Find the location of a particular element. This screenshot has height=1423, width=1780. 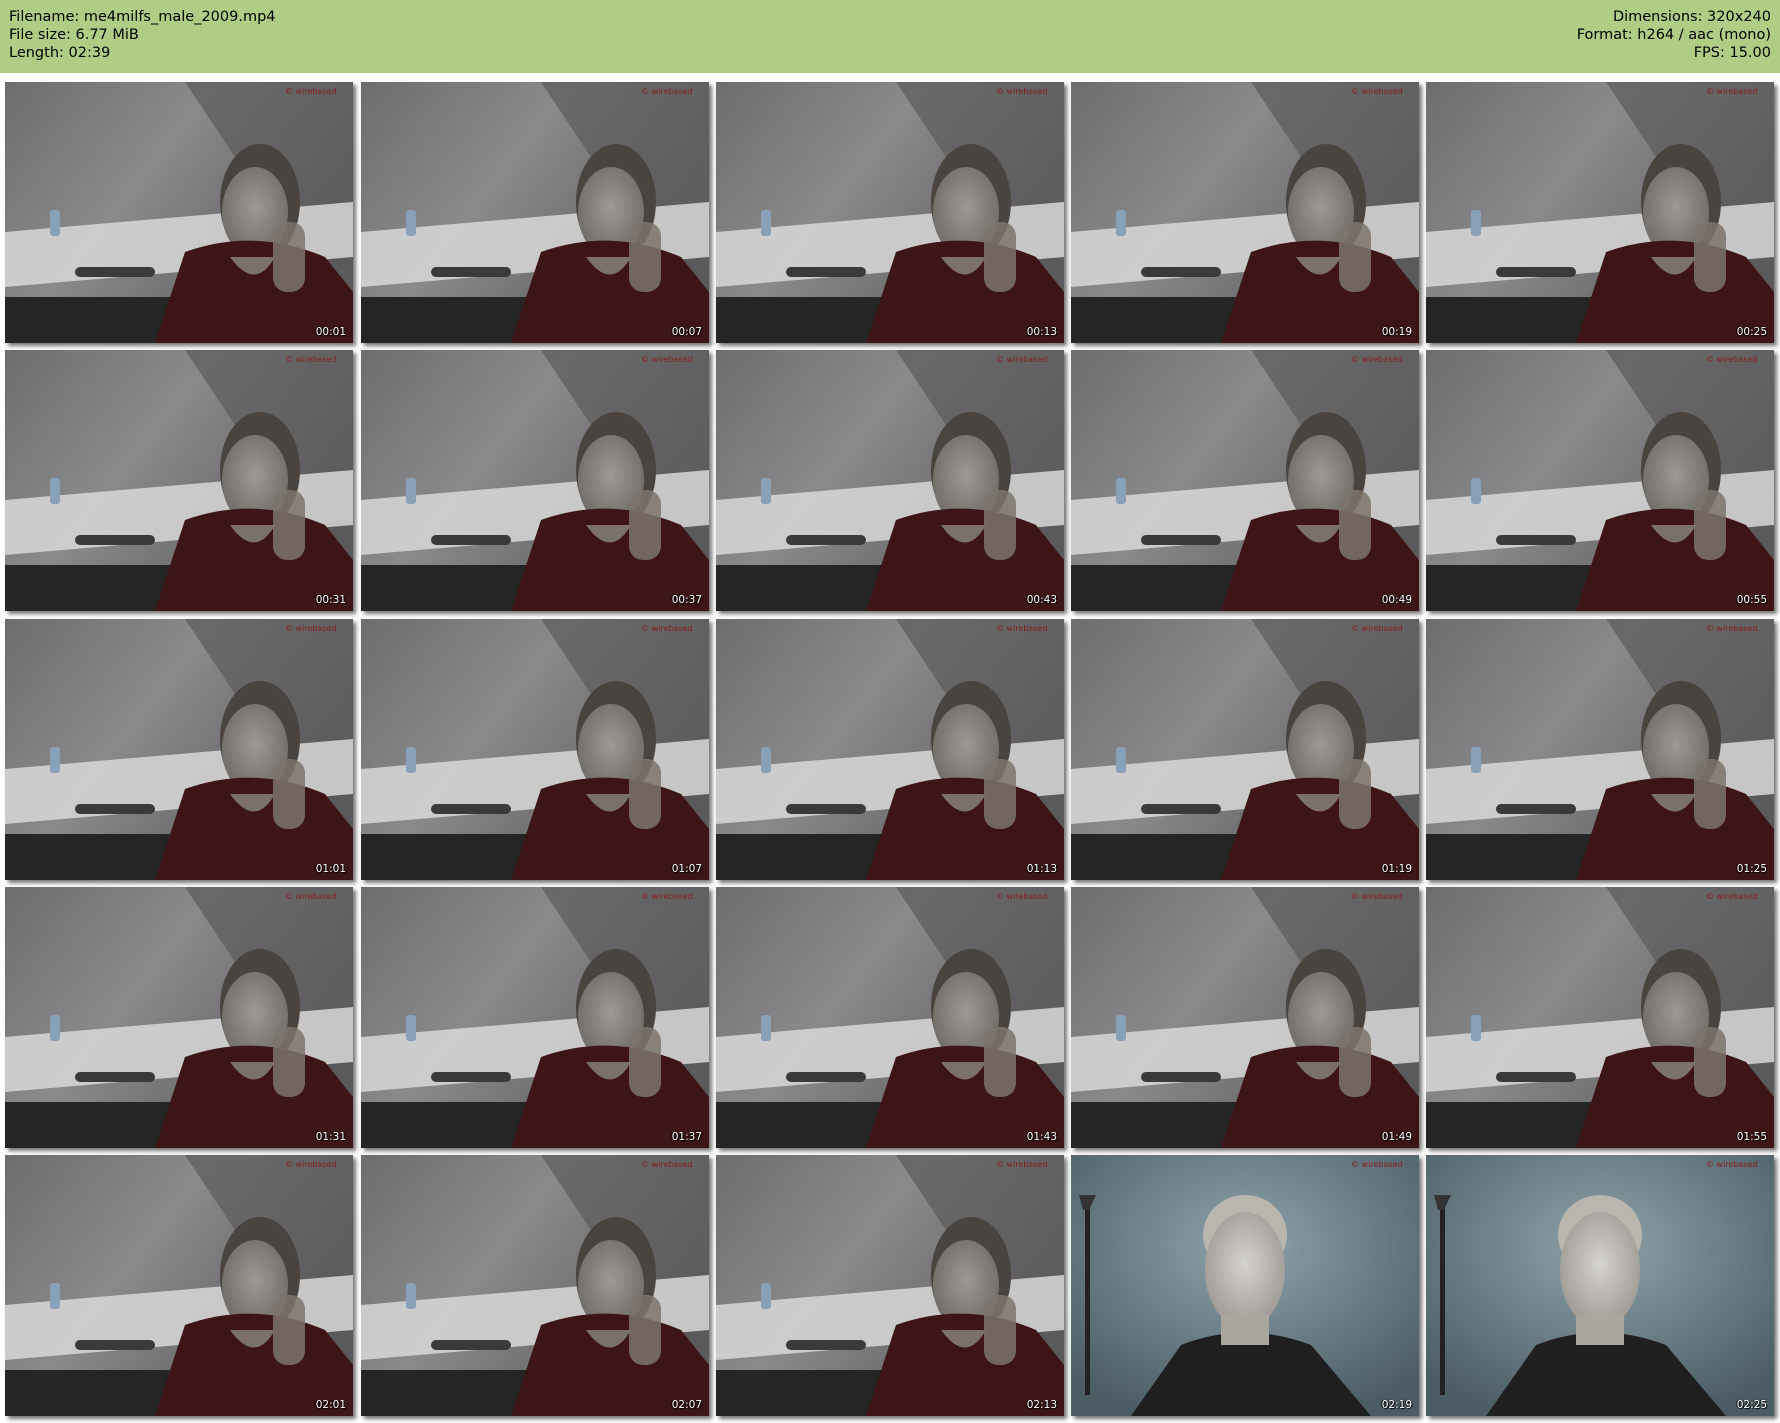

frame-thumbnail: © wirebased 00:25 is located at coordinates (1600, 212).